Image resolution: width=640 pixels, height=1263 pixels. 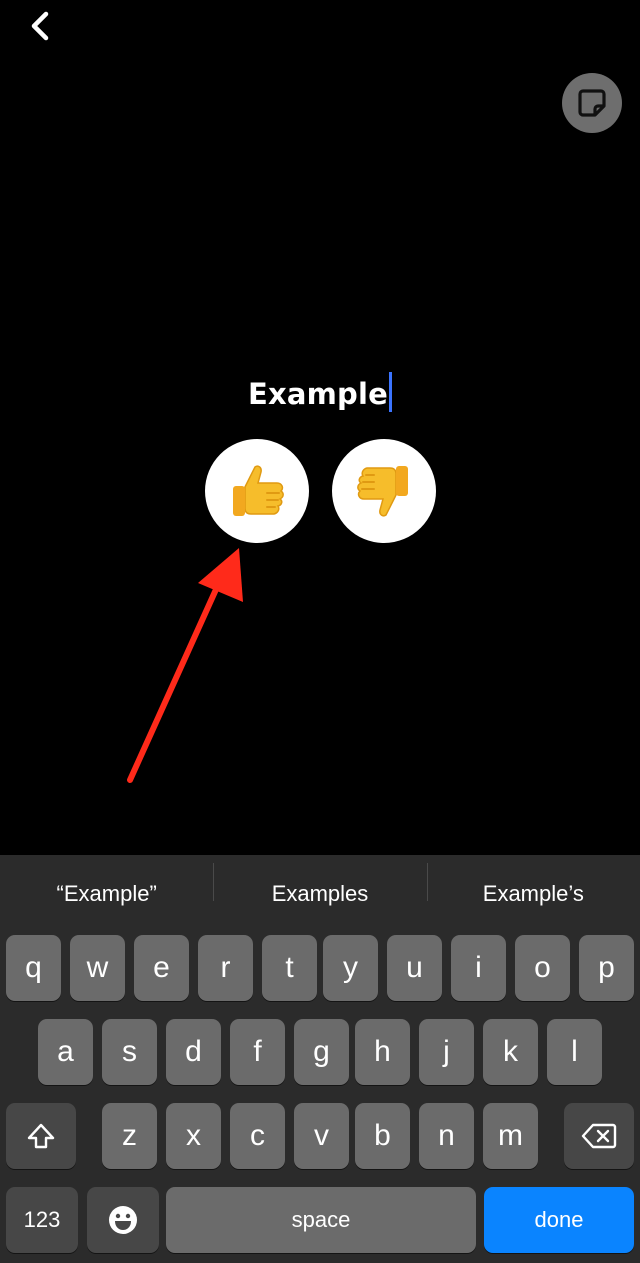 I want to click on poll-title-text: Example, so click(x=318, y=394).